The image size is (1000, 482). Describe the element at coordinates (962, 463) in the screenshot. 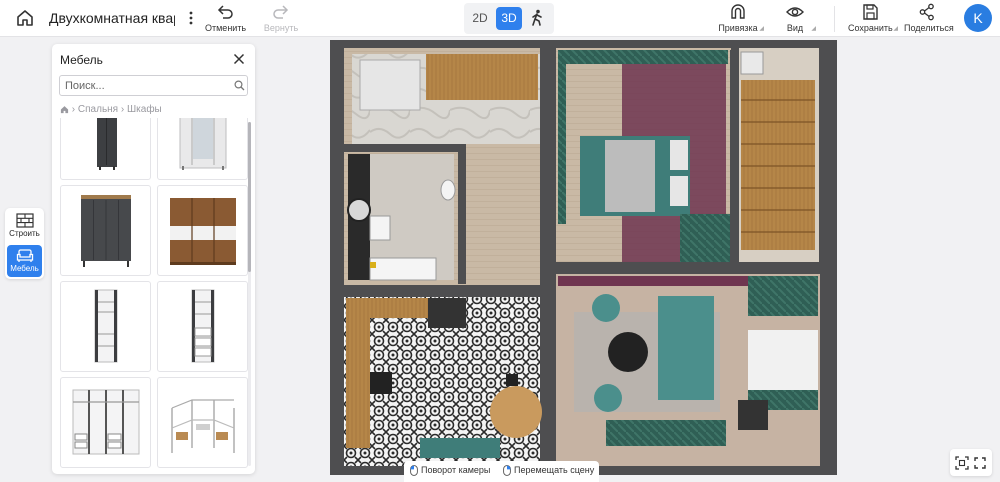

I see `fit-to-screen-icon` at that location.